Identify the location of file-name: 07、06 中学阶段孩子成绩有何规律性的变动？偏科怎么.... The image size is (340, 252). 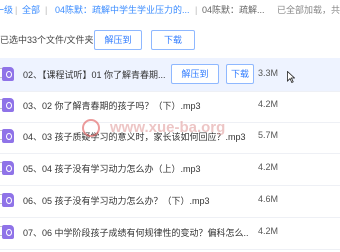
(135, 232).